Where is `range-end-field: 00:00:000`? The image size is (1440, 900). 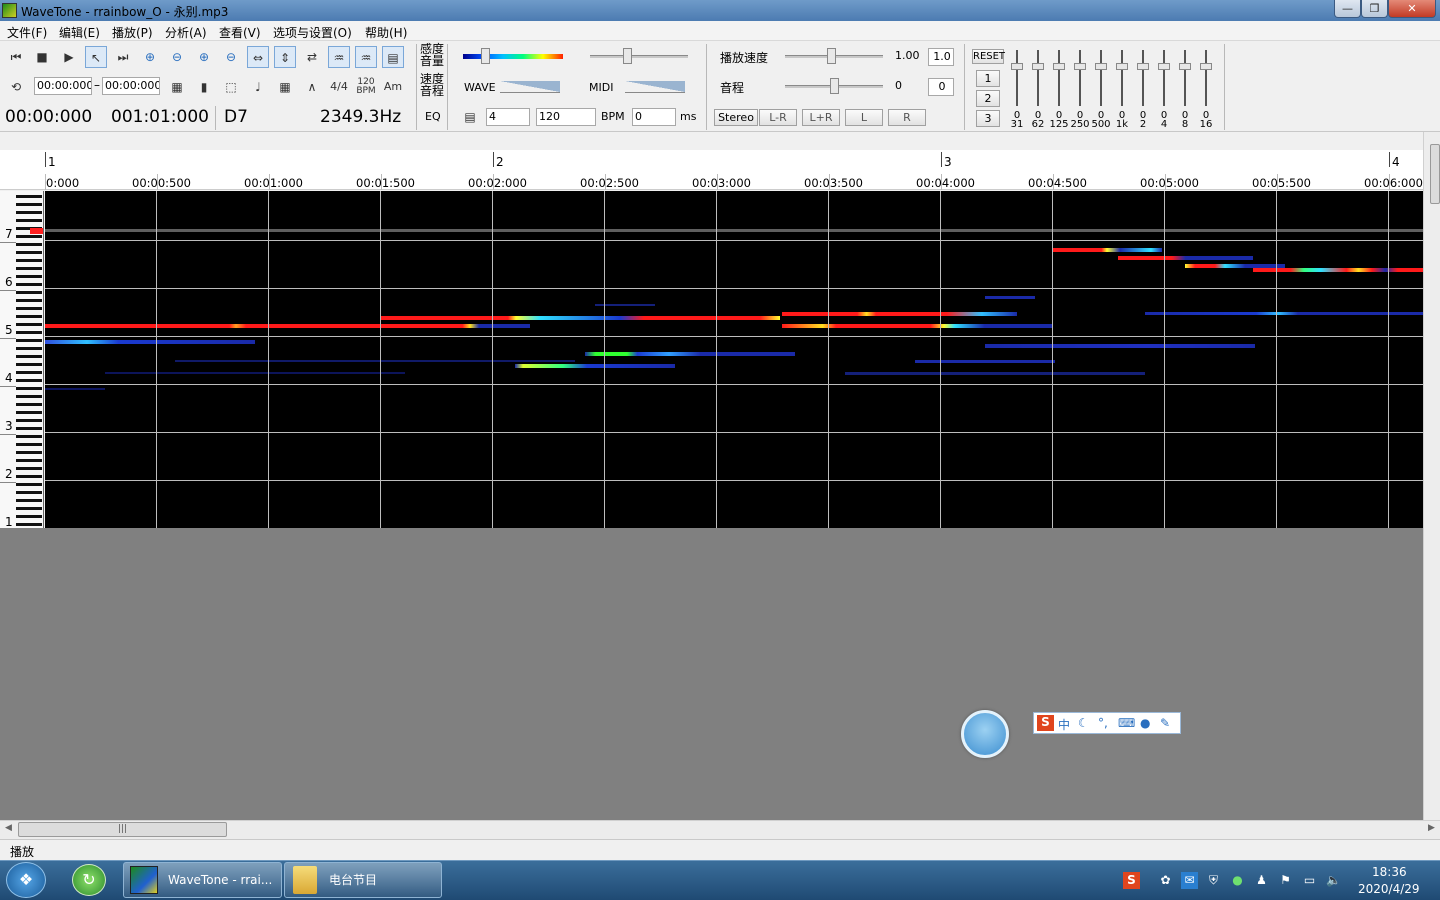
range-end-field: 00:00:000 is located at coordinates (131, 86).